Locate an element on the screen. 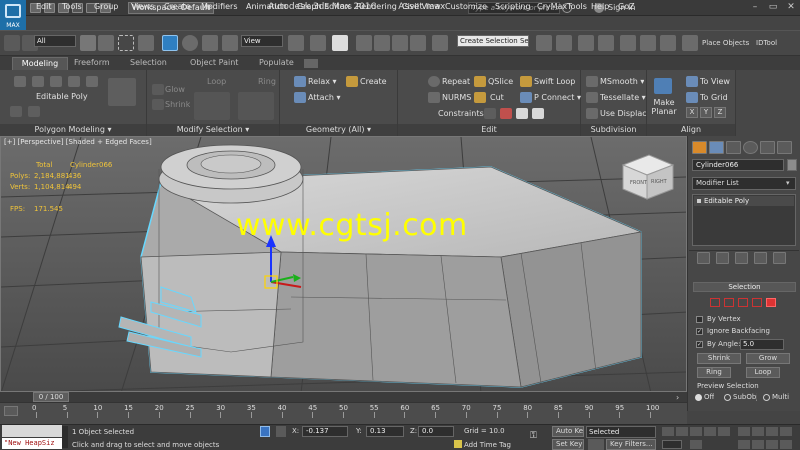  preview-multi-radio is located at coordinates (766, 397).